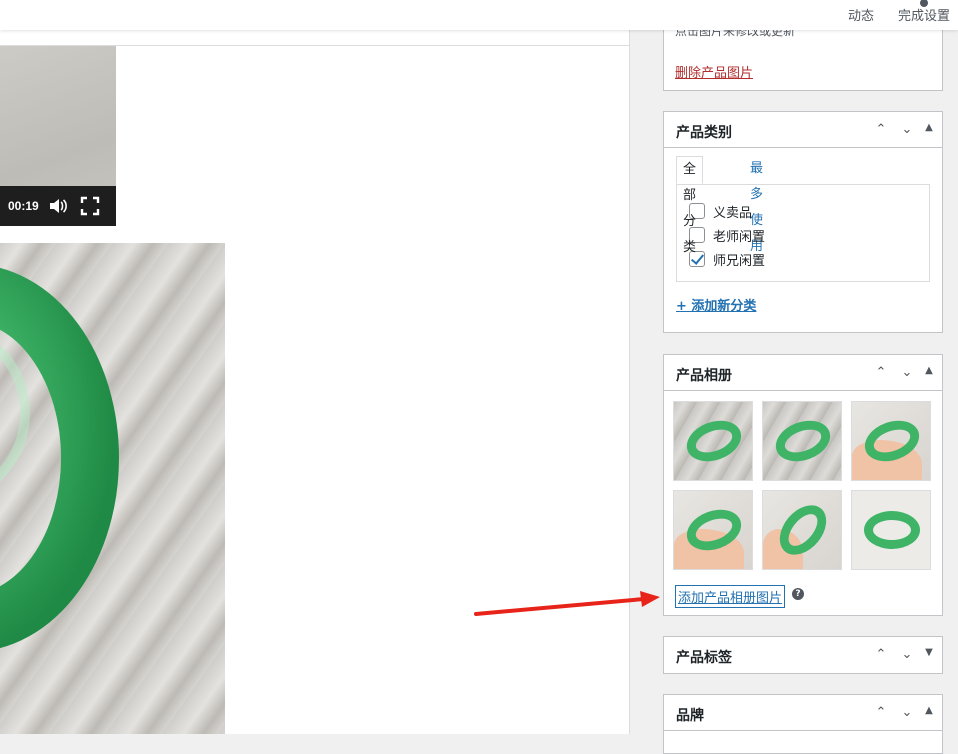 The width and height of the screenshot is (958, 754). I want to click on tags-box: 产品标签 ⌃ ⌄ ▼, so click(803, 655).